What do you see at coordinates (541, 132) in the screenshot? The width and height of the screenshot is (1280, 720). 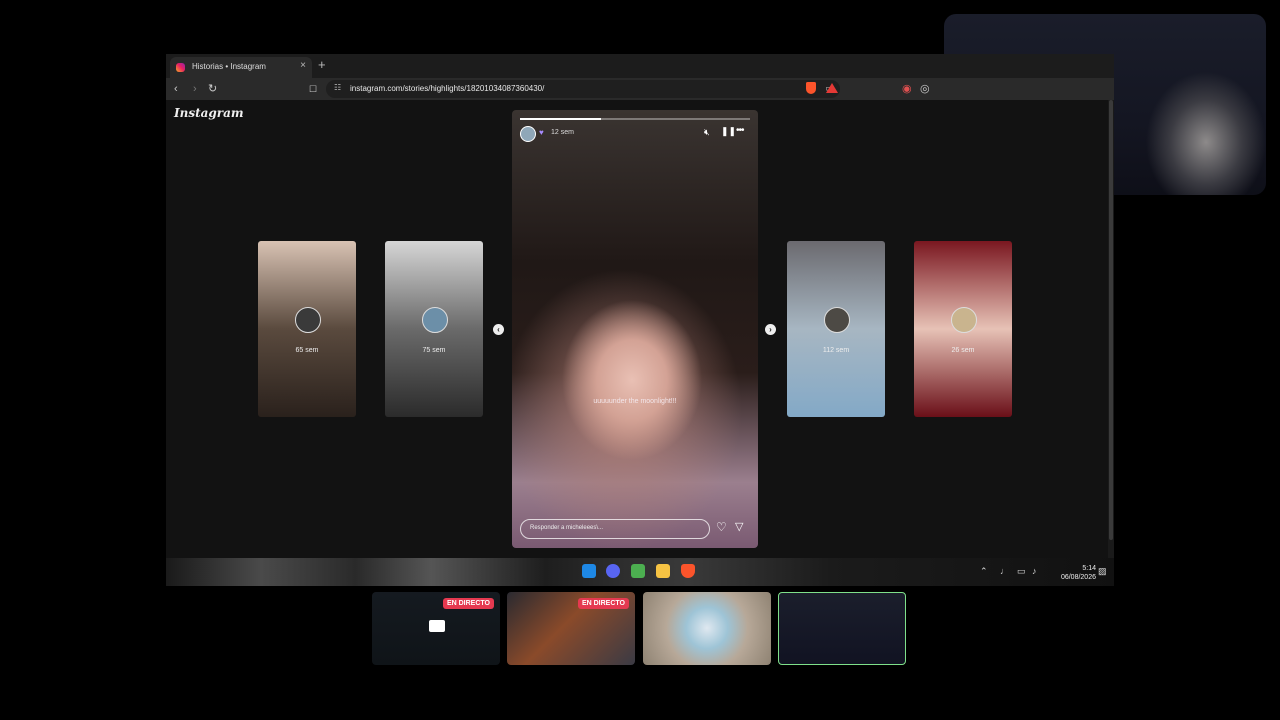 I see `close-friends-heart-icon: ♥` at bounding box center [541, 132].